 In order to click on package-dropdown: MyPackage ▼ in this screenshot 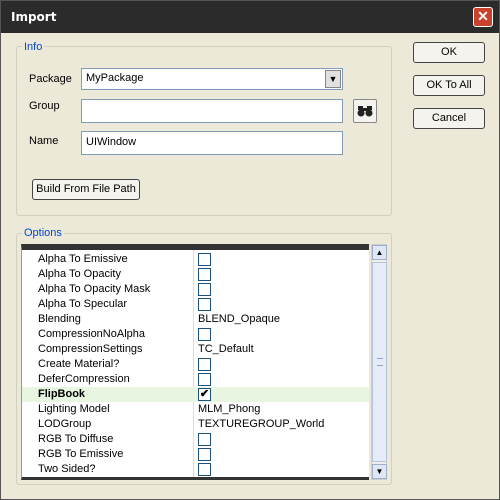, I will do `click(212, 79)`.